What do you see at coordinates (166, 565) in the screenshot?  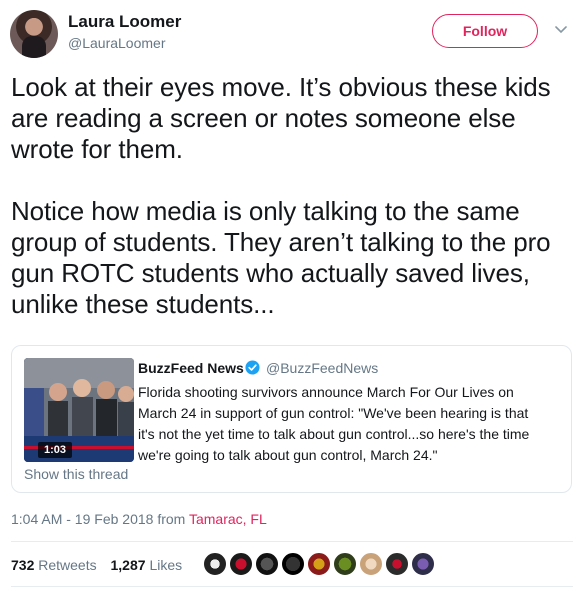 I see `likes-label: Likes` at bounding box center [166, 565].